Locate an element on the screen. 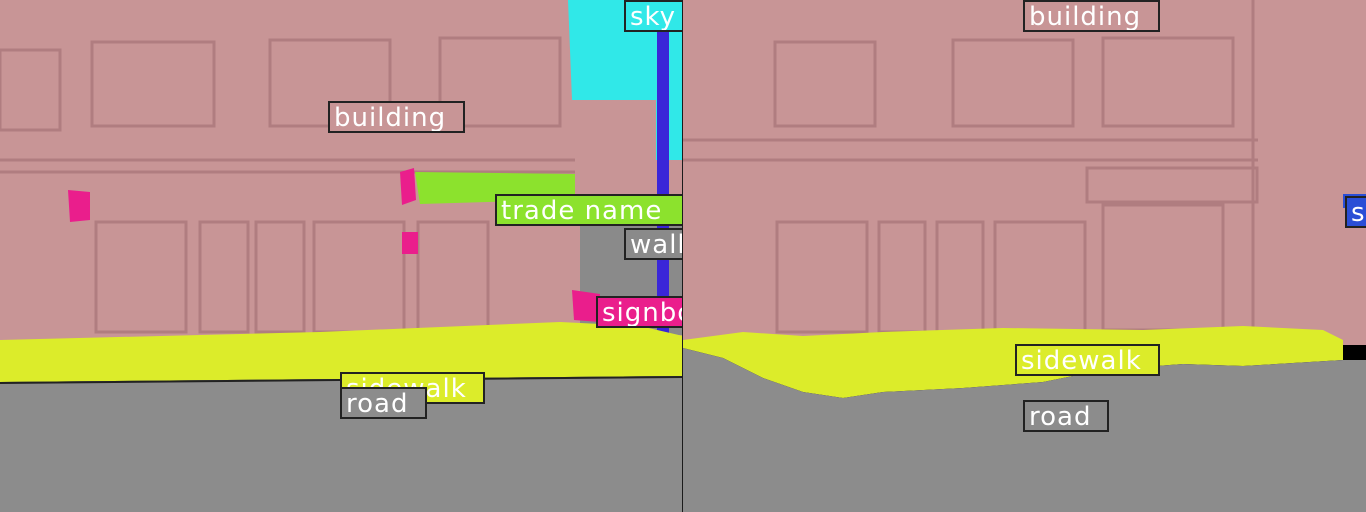 The width and height of the screenshot is (1366, 512). label-signboard: signboard is located at coordinates (639, 312).